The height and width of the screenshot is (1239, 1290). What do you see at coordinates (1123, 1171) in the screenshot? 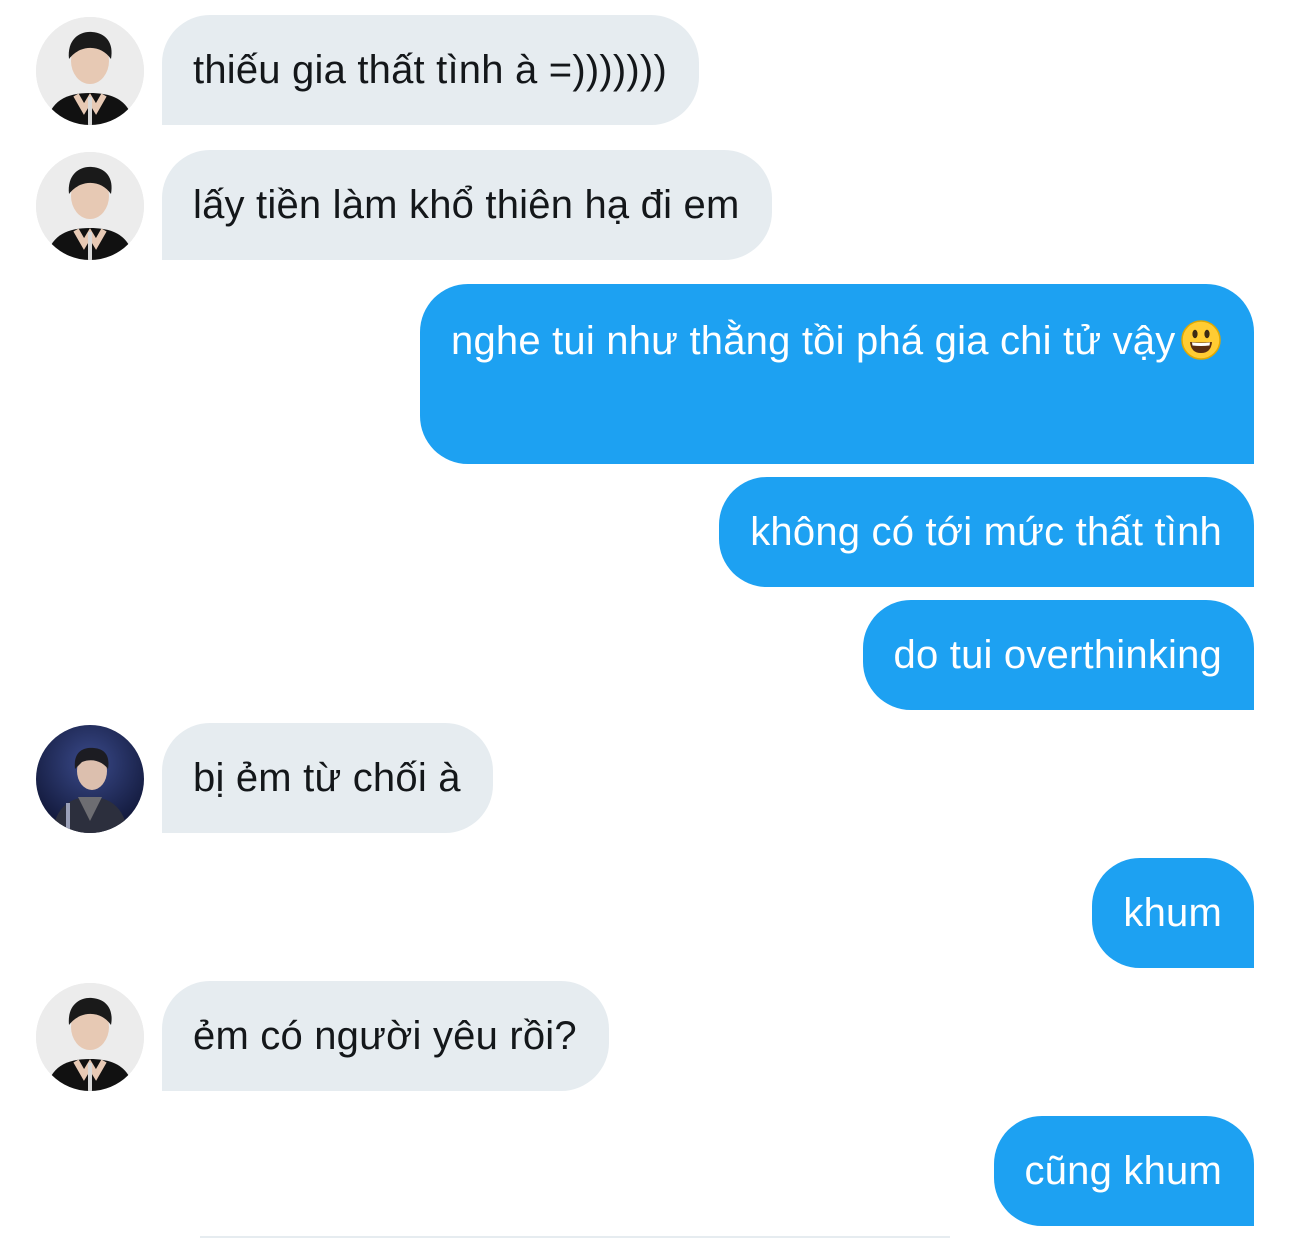
I see `sent-message-bubble: cũng khum` at bounding box center [1123, 1171].